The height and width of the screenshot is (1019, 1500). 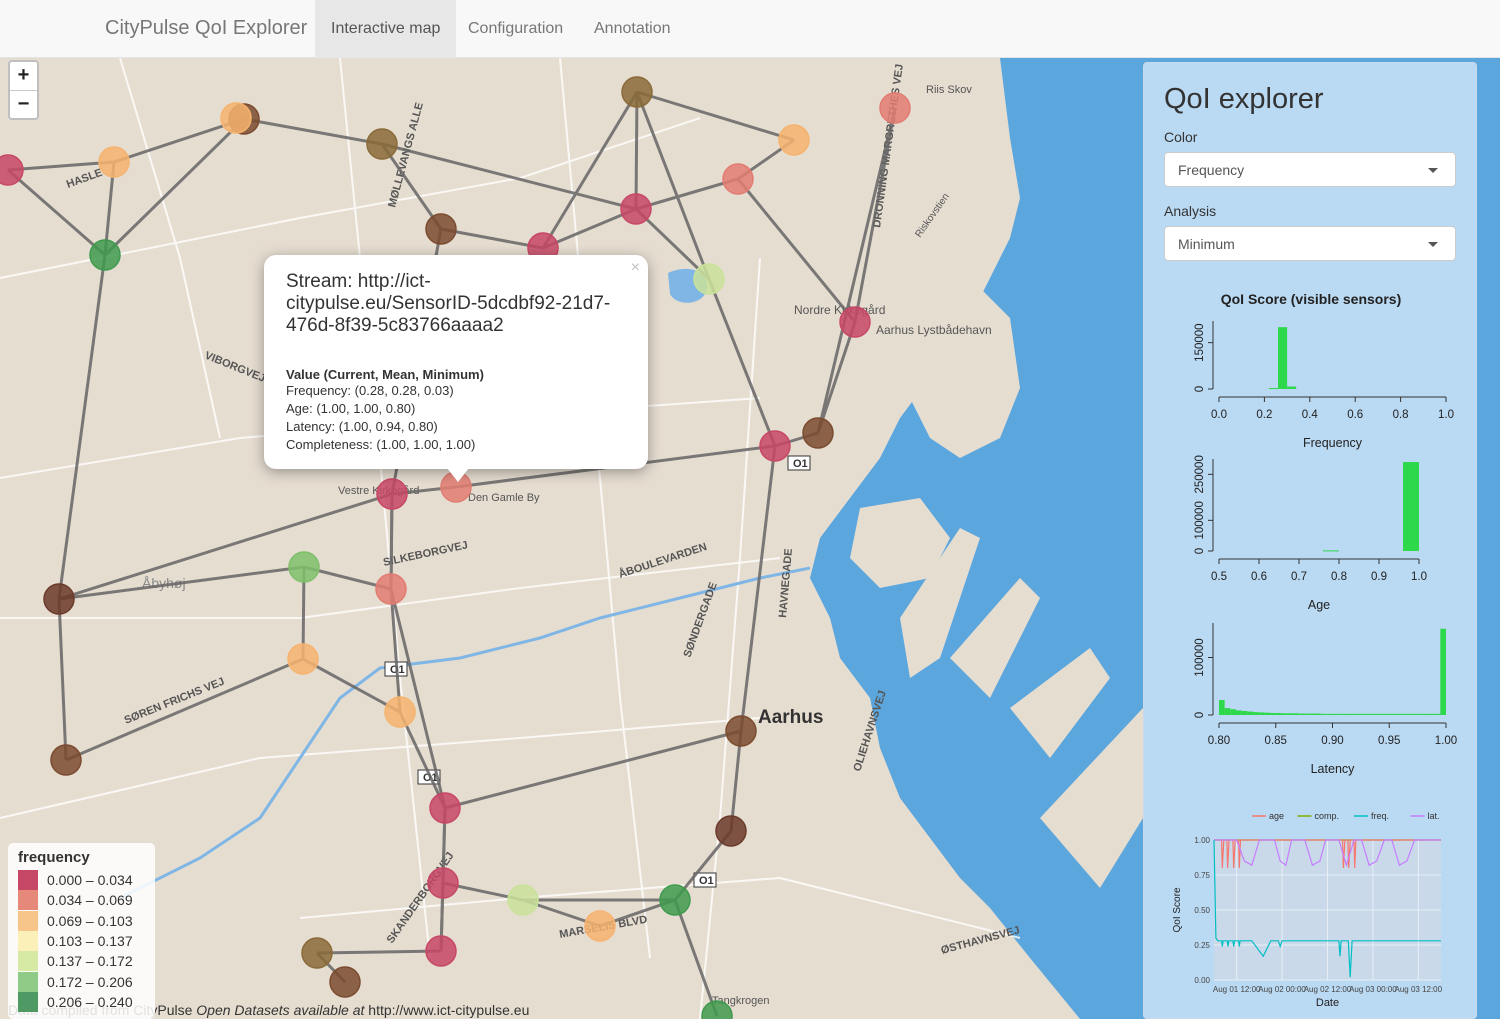 I want to click on legend-label: 0.034 – 0.069, so click(x=90, y=900).